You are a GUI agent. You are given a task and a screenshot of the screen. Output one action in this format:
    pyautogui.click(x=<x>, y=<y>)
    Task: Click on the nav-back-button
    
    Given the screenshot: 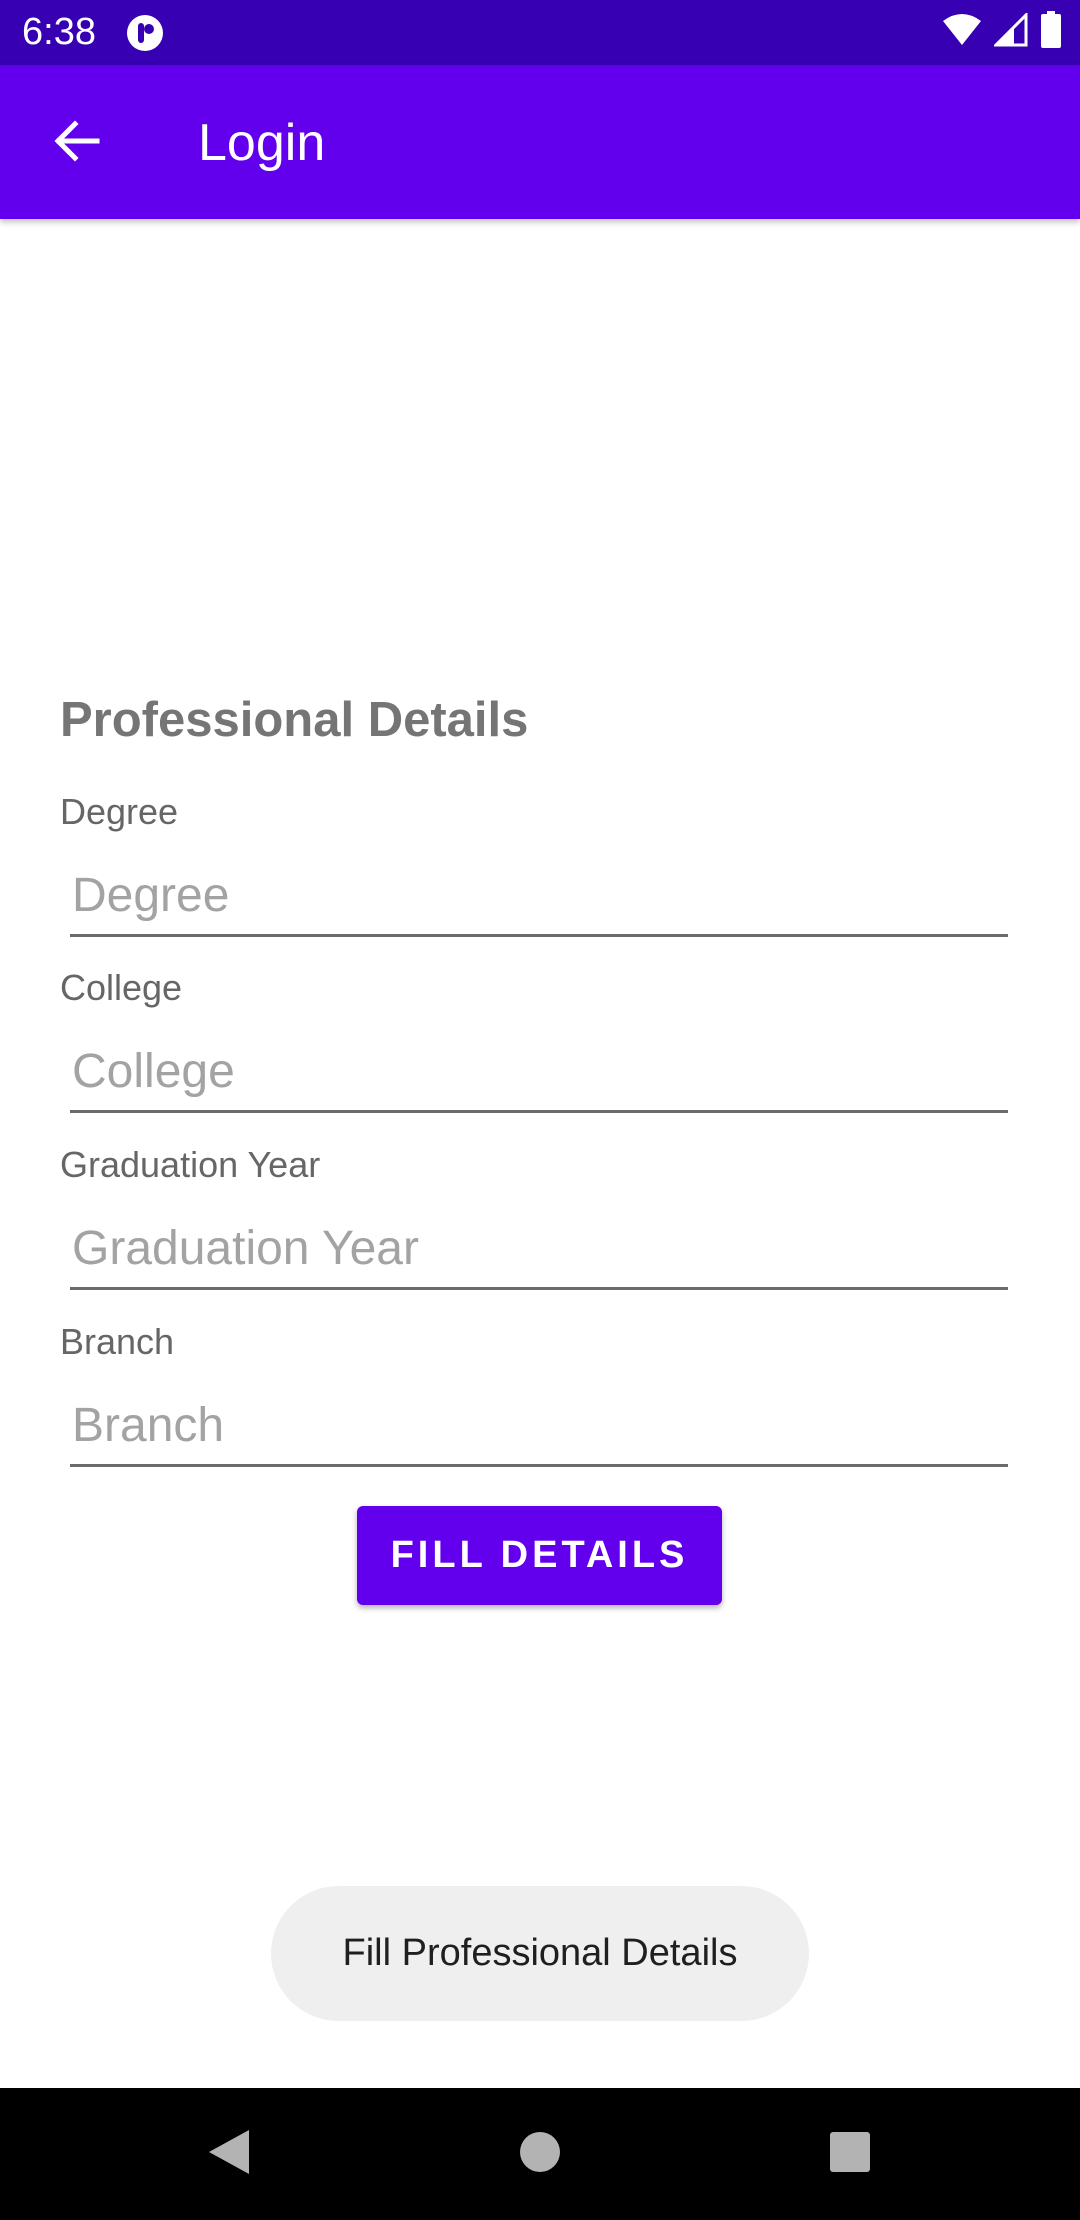 What is the action you would take?
    pyautogui.click(x=228, y=2154)
    